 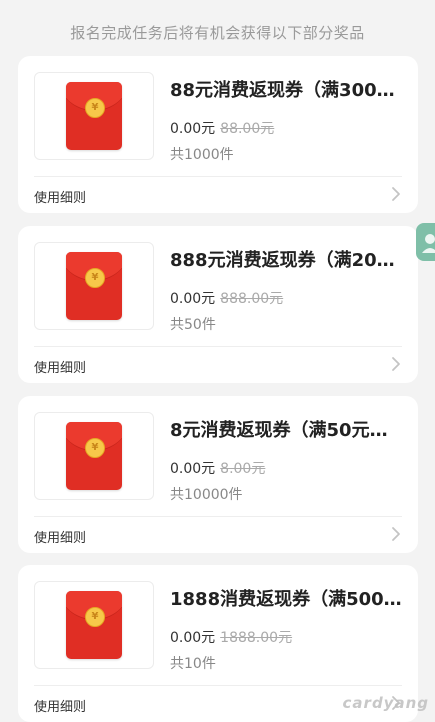 I want to click on prize-title: 1888消费返现券（满5000元可用）, so click(x=286, y=599).